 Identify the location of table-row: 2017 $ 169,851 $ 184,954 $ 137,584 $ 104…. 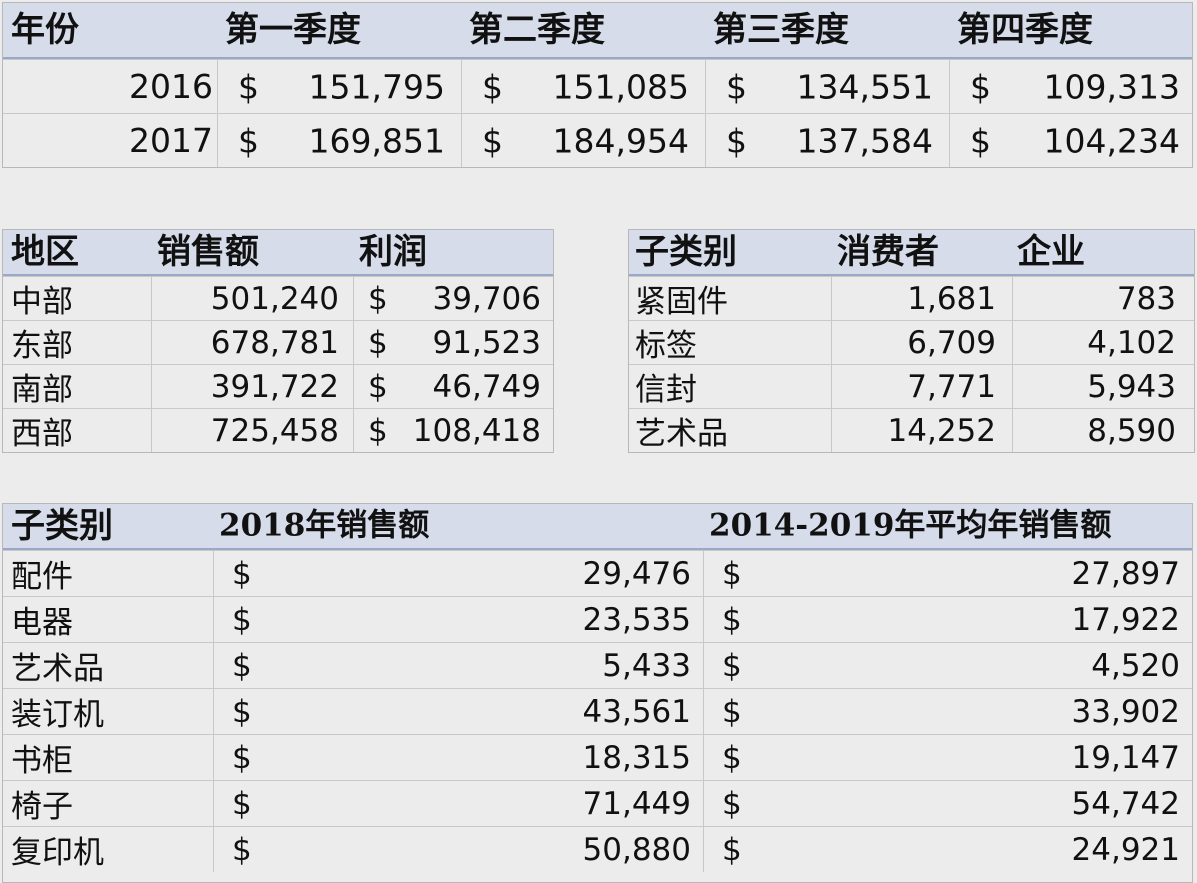
(597, 140).